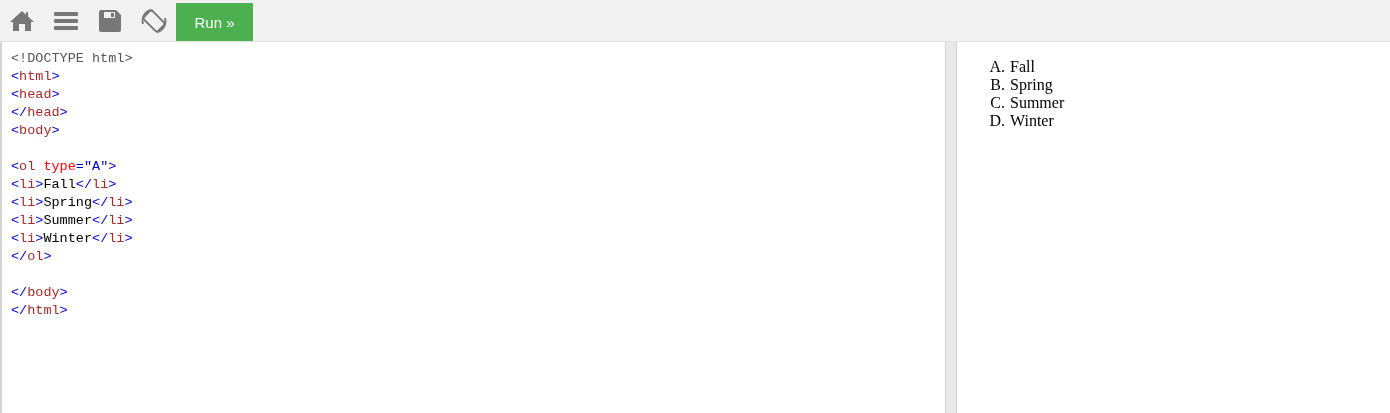  What do you see at coordinates (31, 257) in the screenshot?
I see `code-line: </ol>` at bounding box center [31, 257].